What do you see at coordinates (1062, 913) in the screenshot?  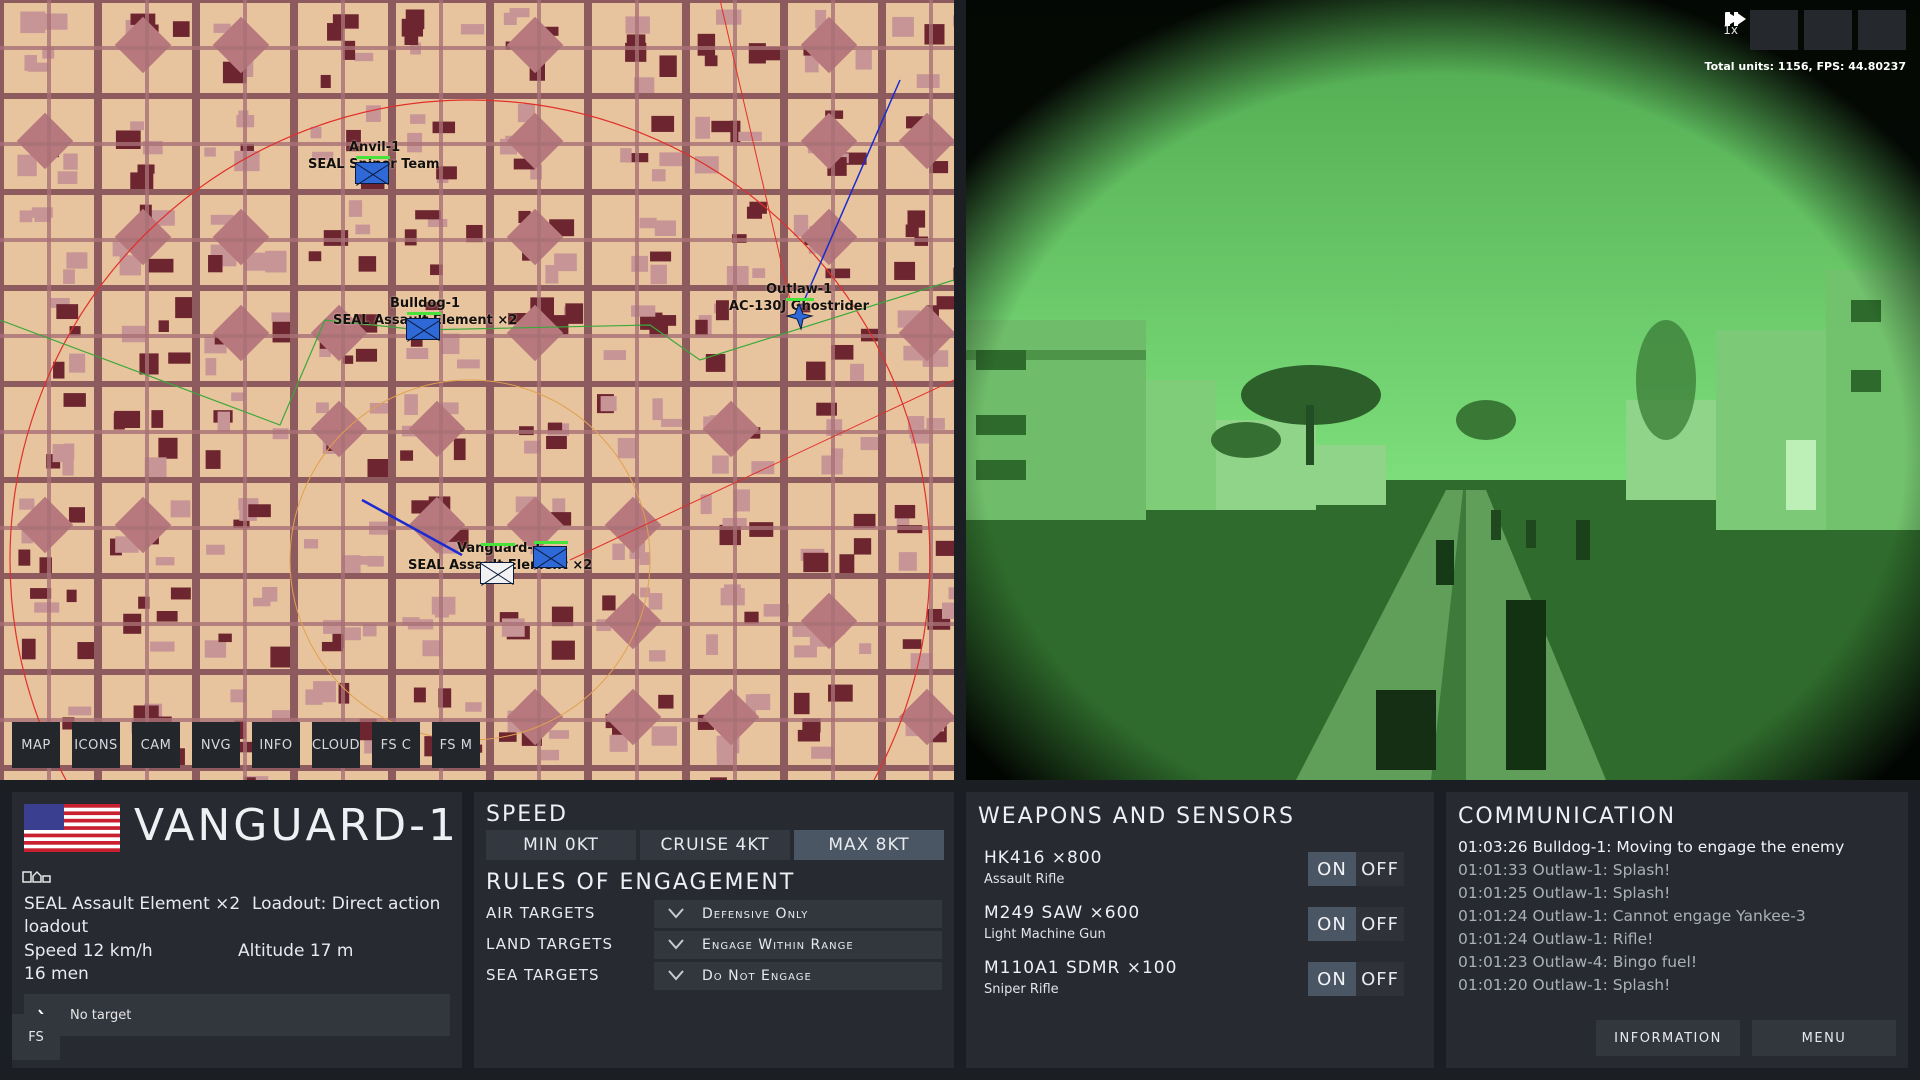 I see `weapon-name: M249 SAW ×600` at bounding box center [1062, 913].